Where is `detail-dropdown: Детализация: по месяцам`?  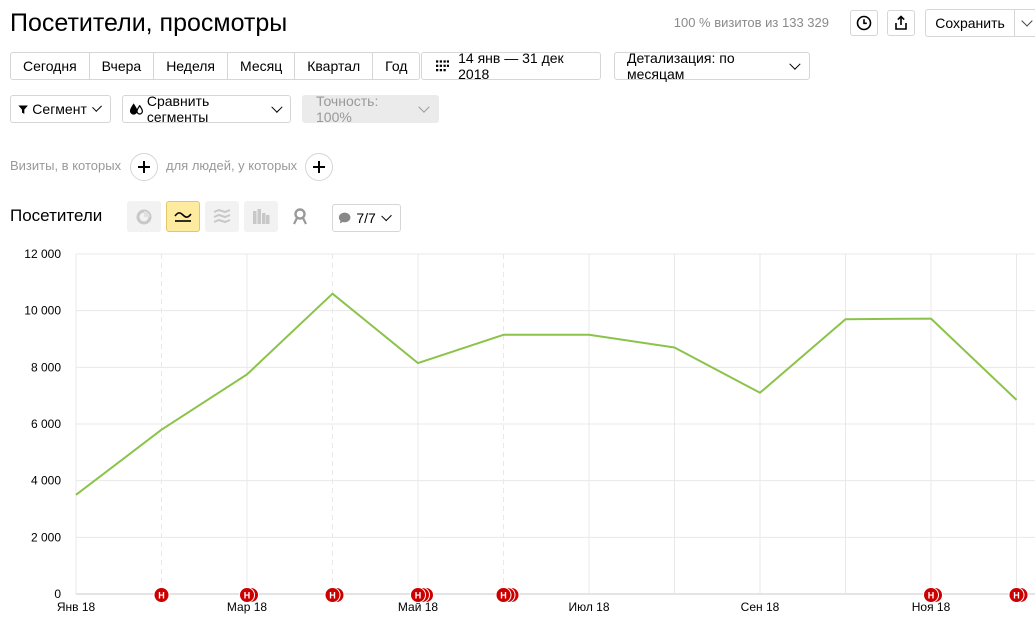 detail-dropdown: Детализация: по месяцам is located at coordinates (712, 66).